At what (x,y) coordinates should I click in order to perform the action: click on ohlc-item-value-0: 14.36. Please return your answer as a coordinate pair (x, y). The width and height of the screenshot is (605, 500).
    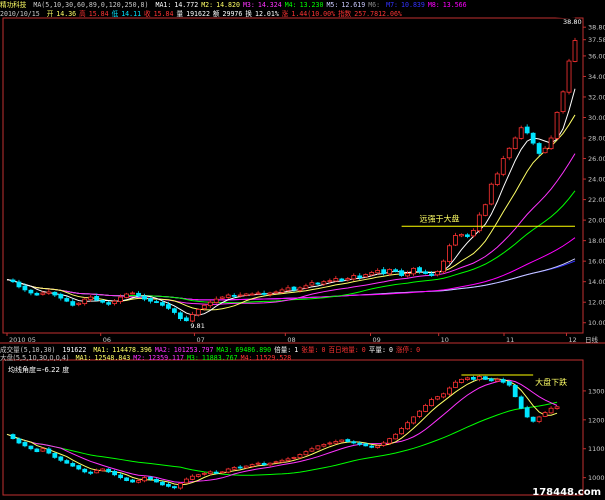
    Looking at the image, I should click on (66, 14).